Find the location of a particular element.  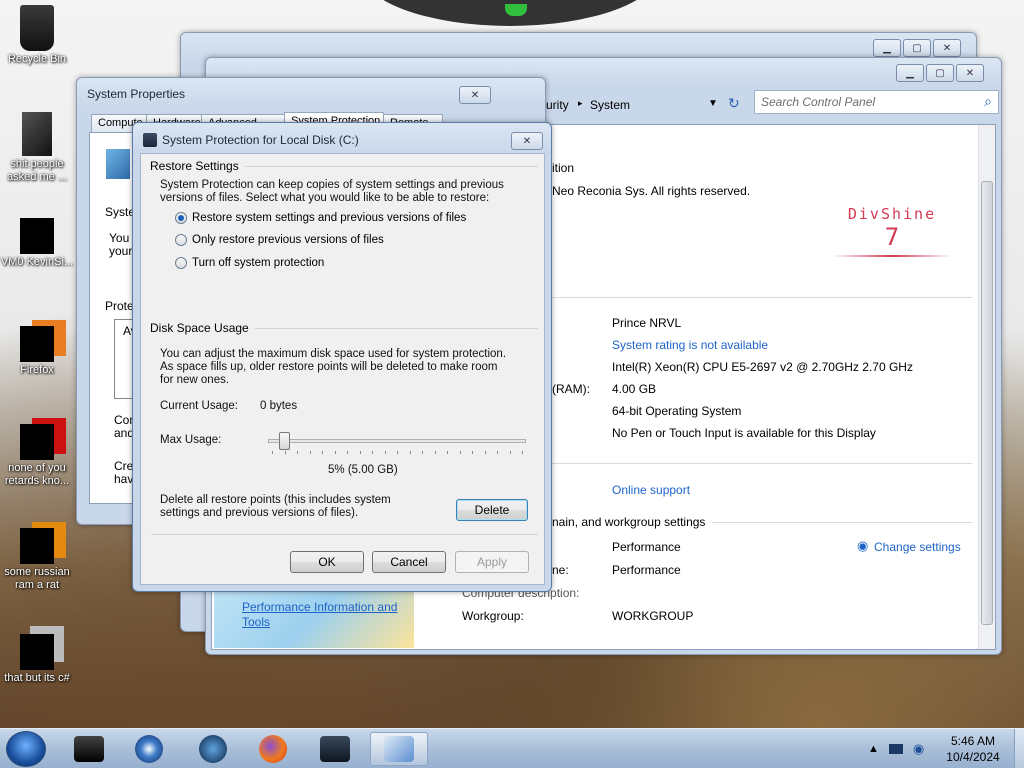

taskbar-item-control-panel is located at coordinates (399, 749).